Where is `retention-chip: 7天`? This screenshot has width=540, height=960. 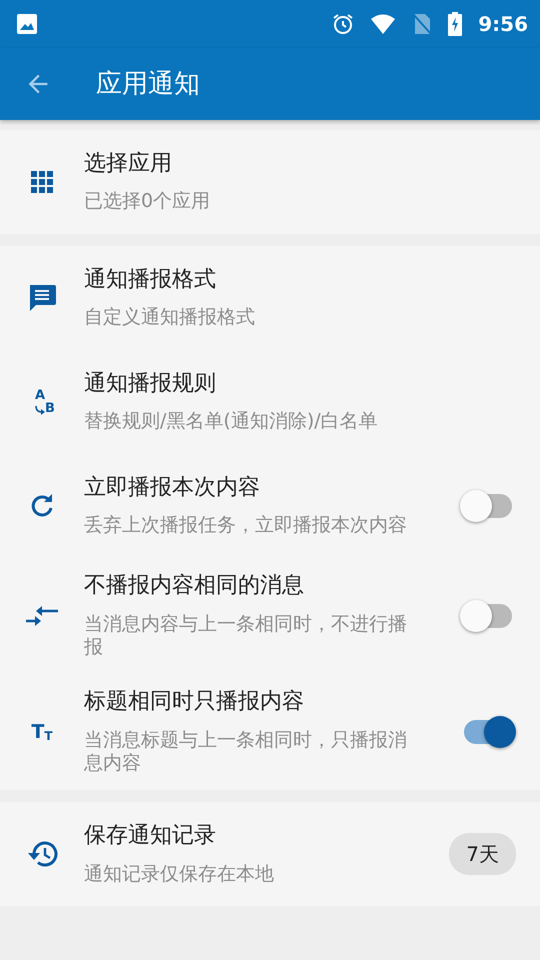
retention-chip: 7天 is located at coordinates (482, 854).